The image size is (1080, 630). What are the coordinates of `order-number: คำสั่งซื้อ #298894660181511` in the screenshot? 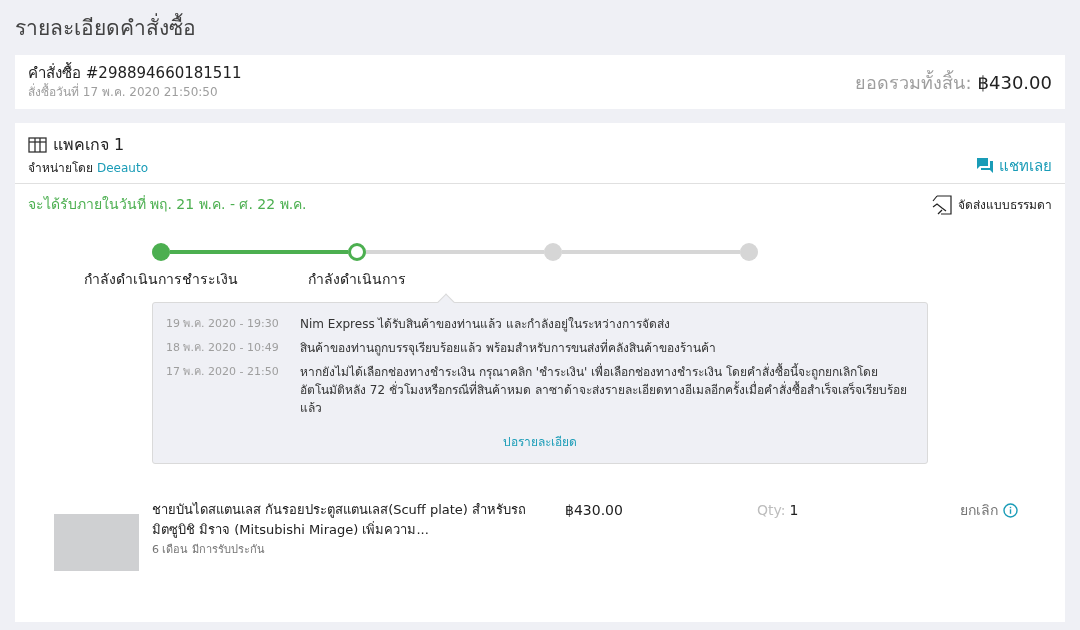 It's located at (135, 73).